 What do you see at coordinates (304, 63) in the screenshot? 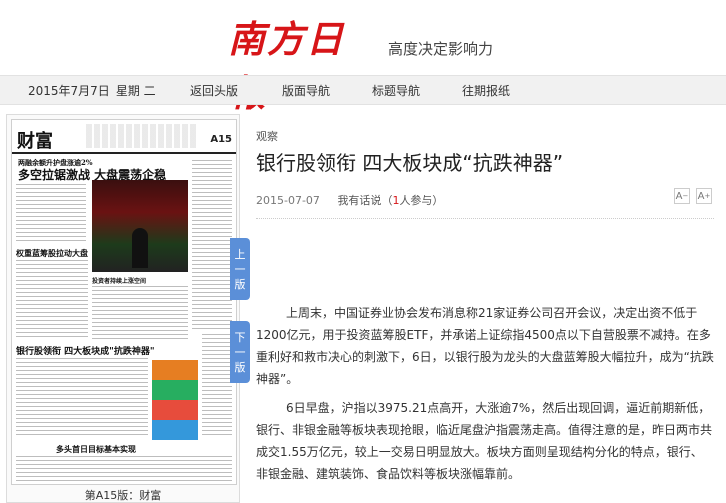
I see `newspaper-logo: 南方日報` at bounding box center [304, 63].